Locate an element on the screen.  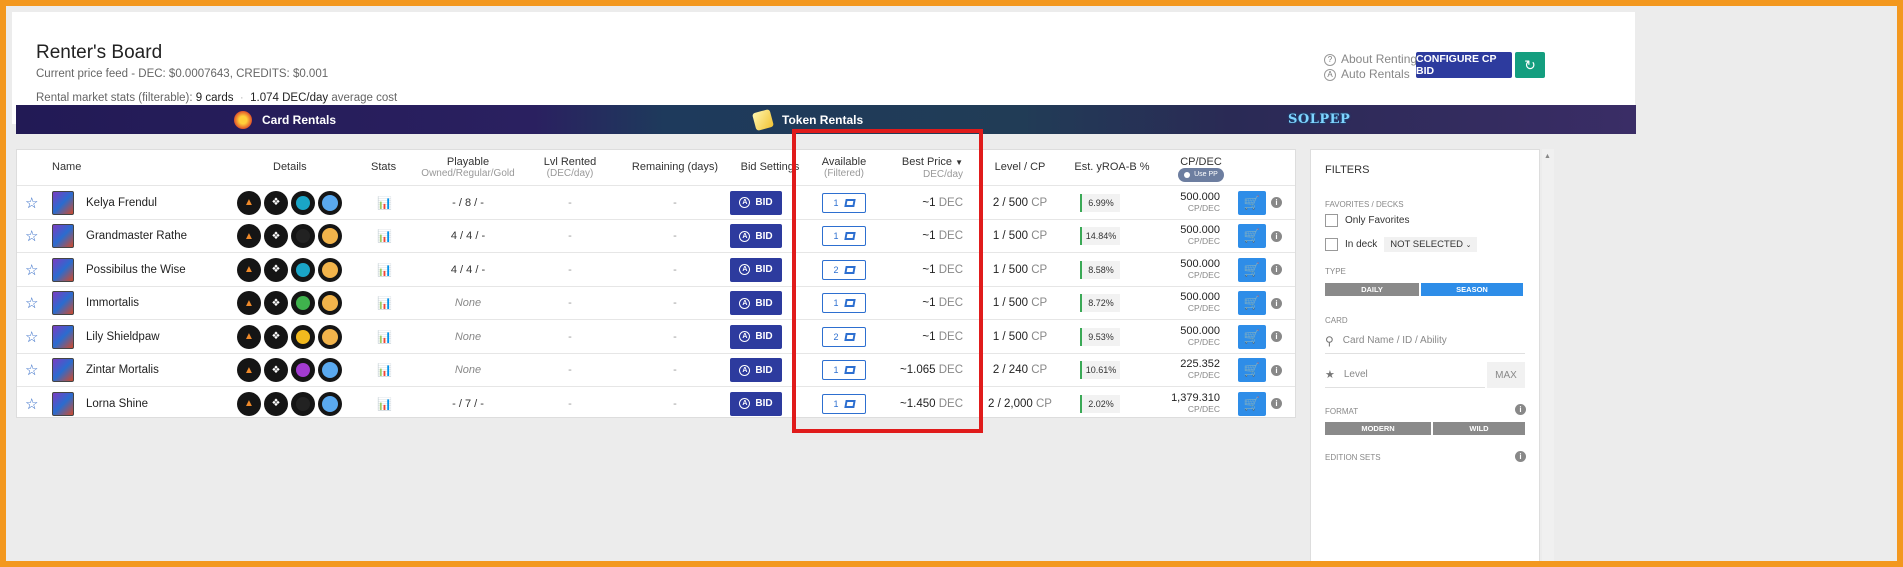
col-cpdec: CP/DEC Use PP is located at coordinates (1201, 169).